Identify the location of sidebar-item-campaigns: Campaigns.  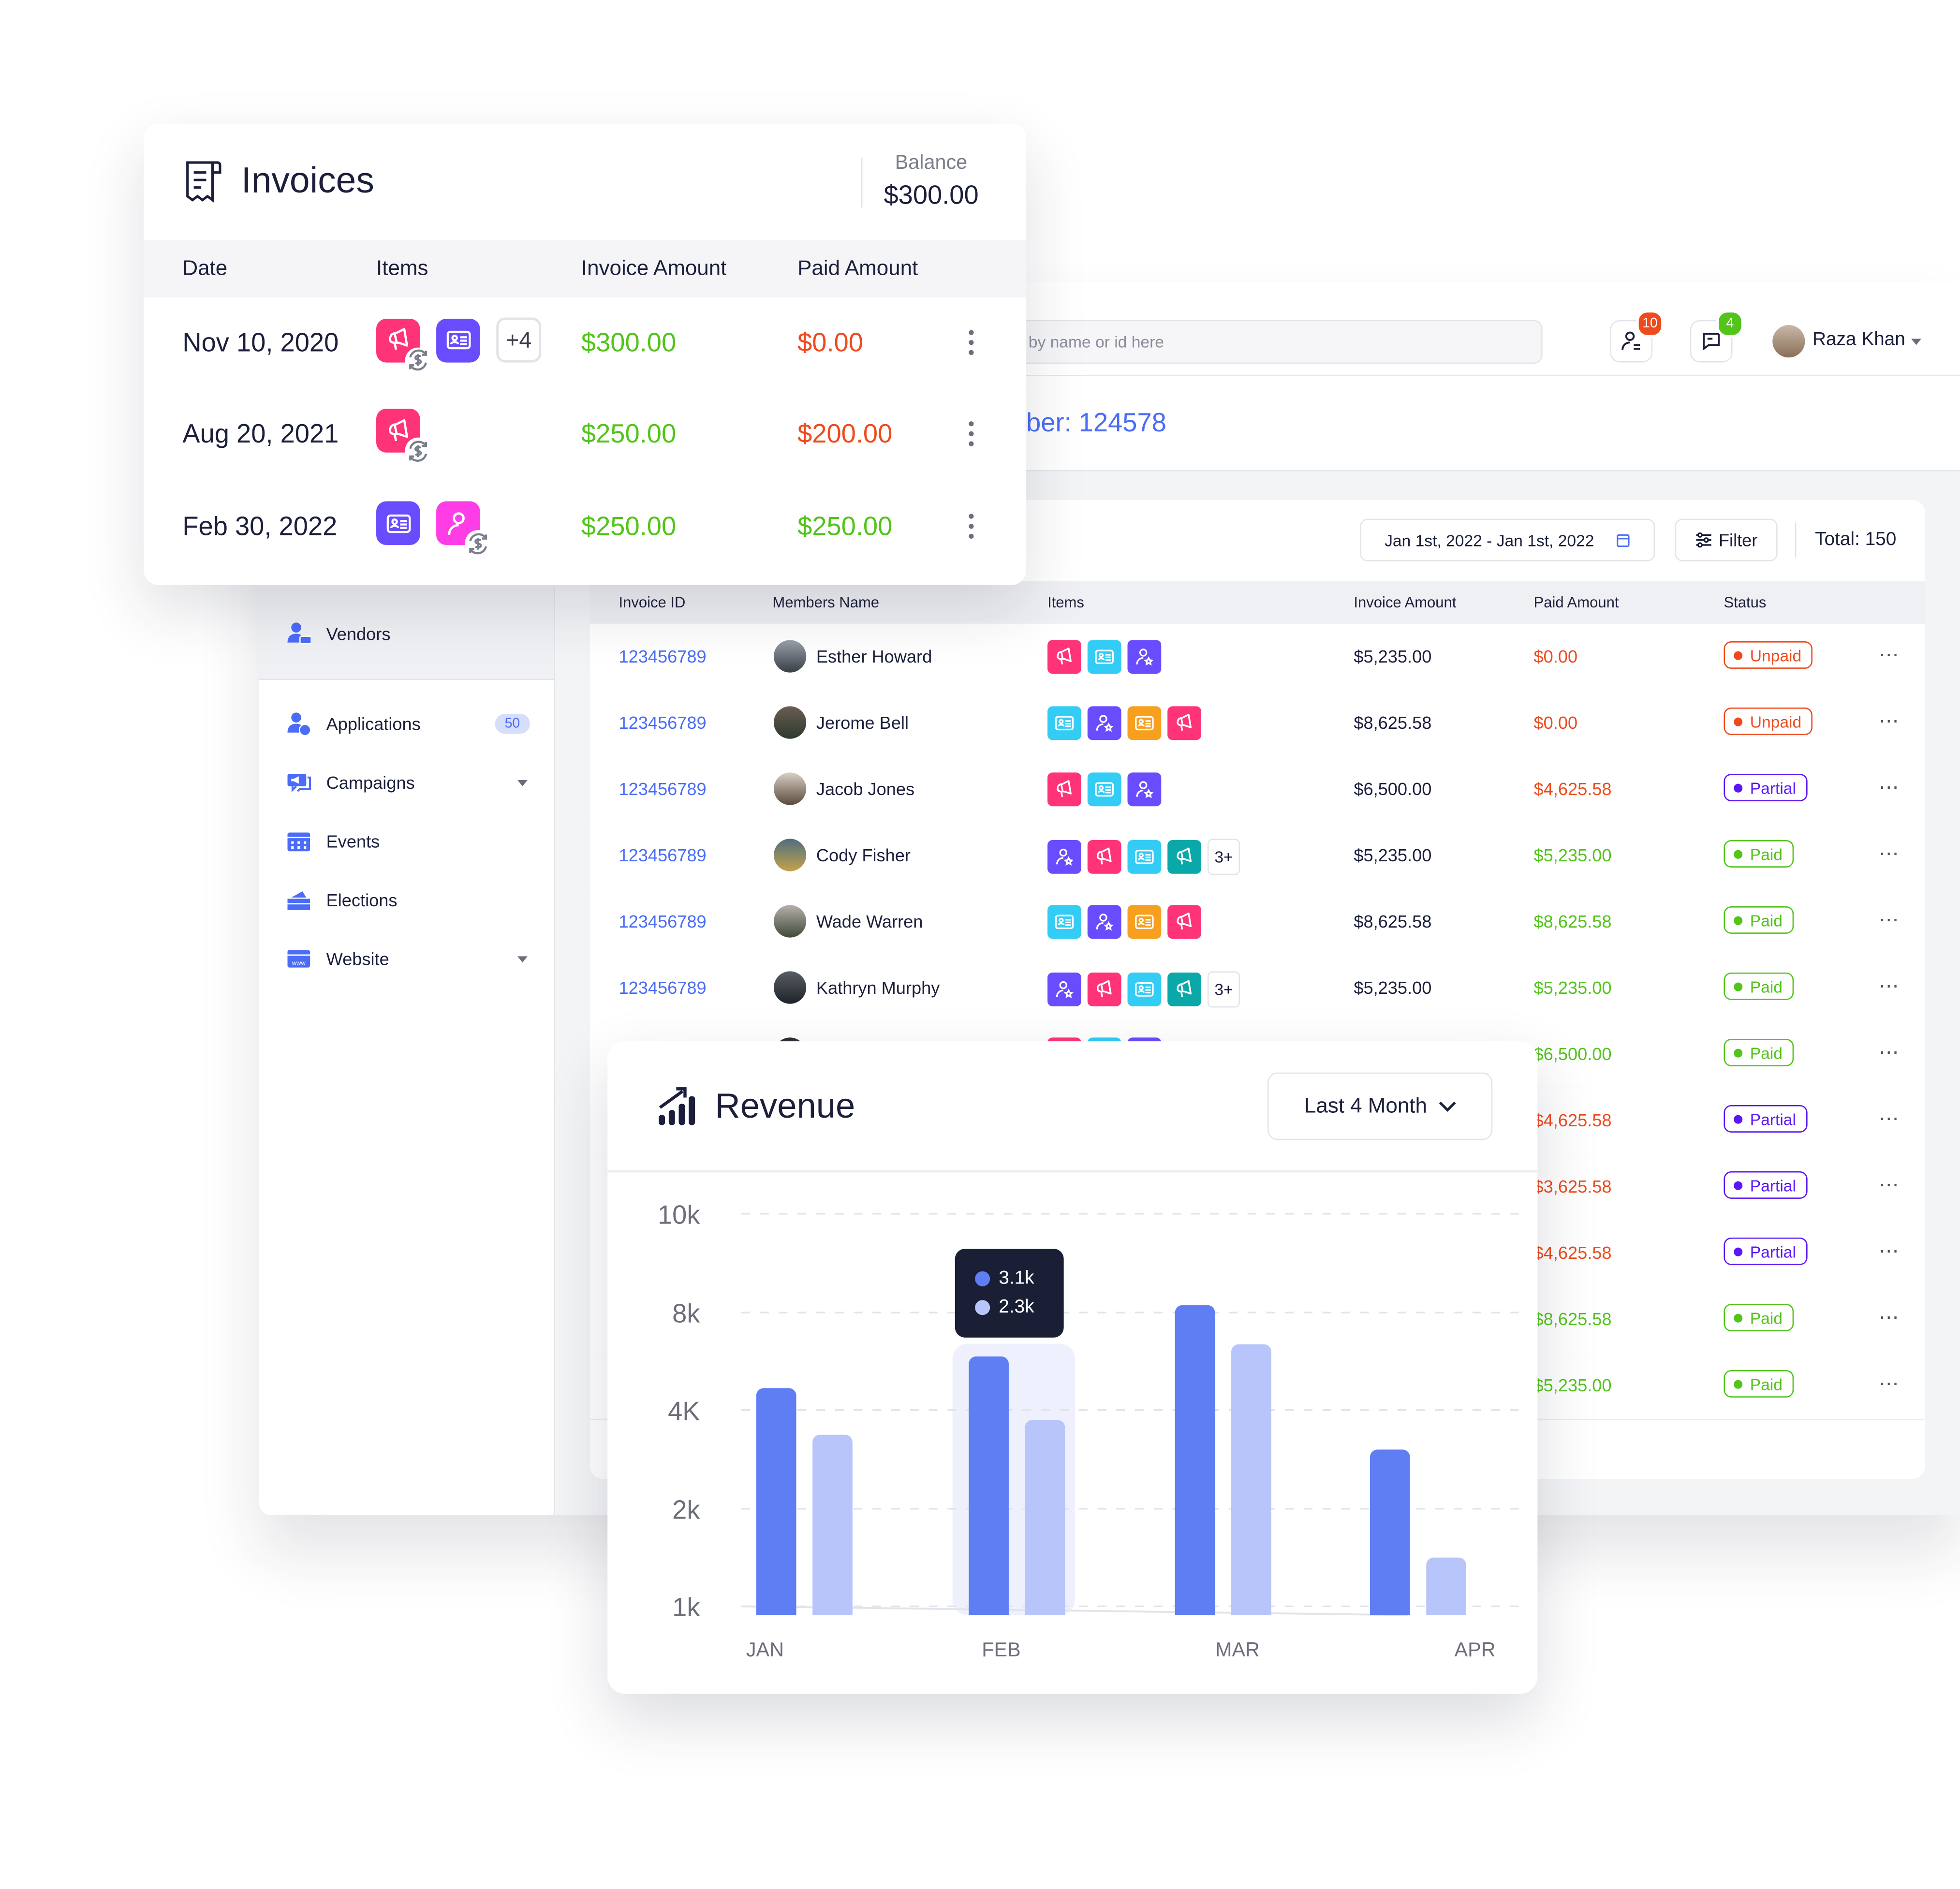
(408, 783).